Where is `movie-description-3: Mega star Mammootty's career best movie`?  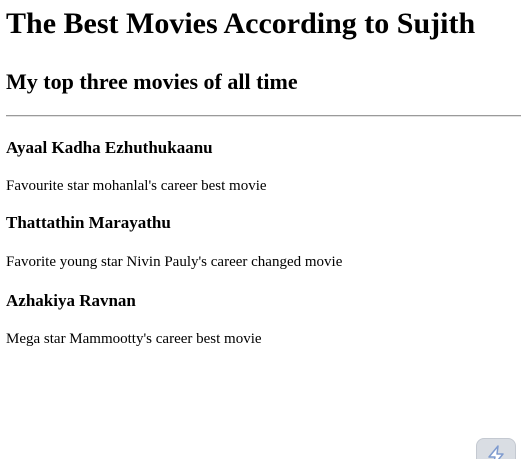
movie-description-3: Mega star Mammootty's career best movie is located at coordinates (134, 339).